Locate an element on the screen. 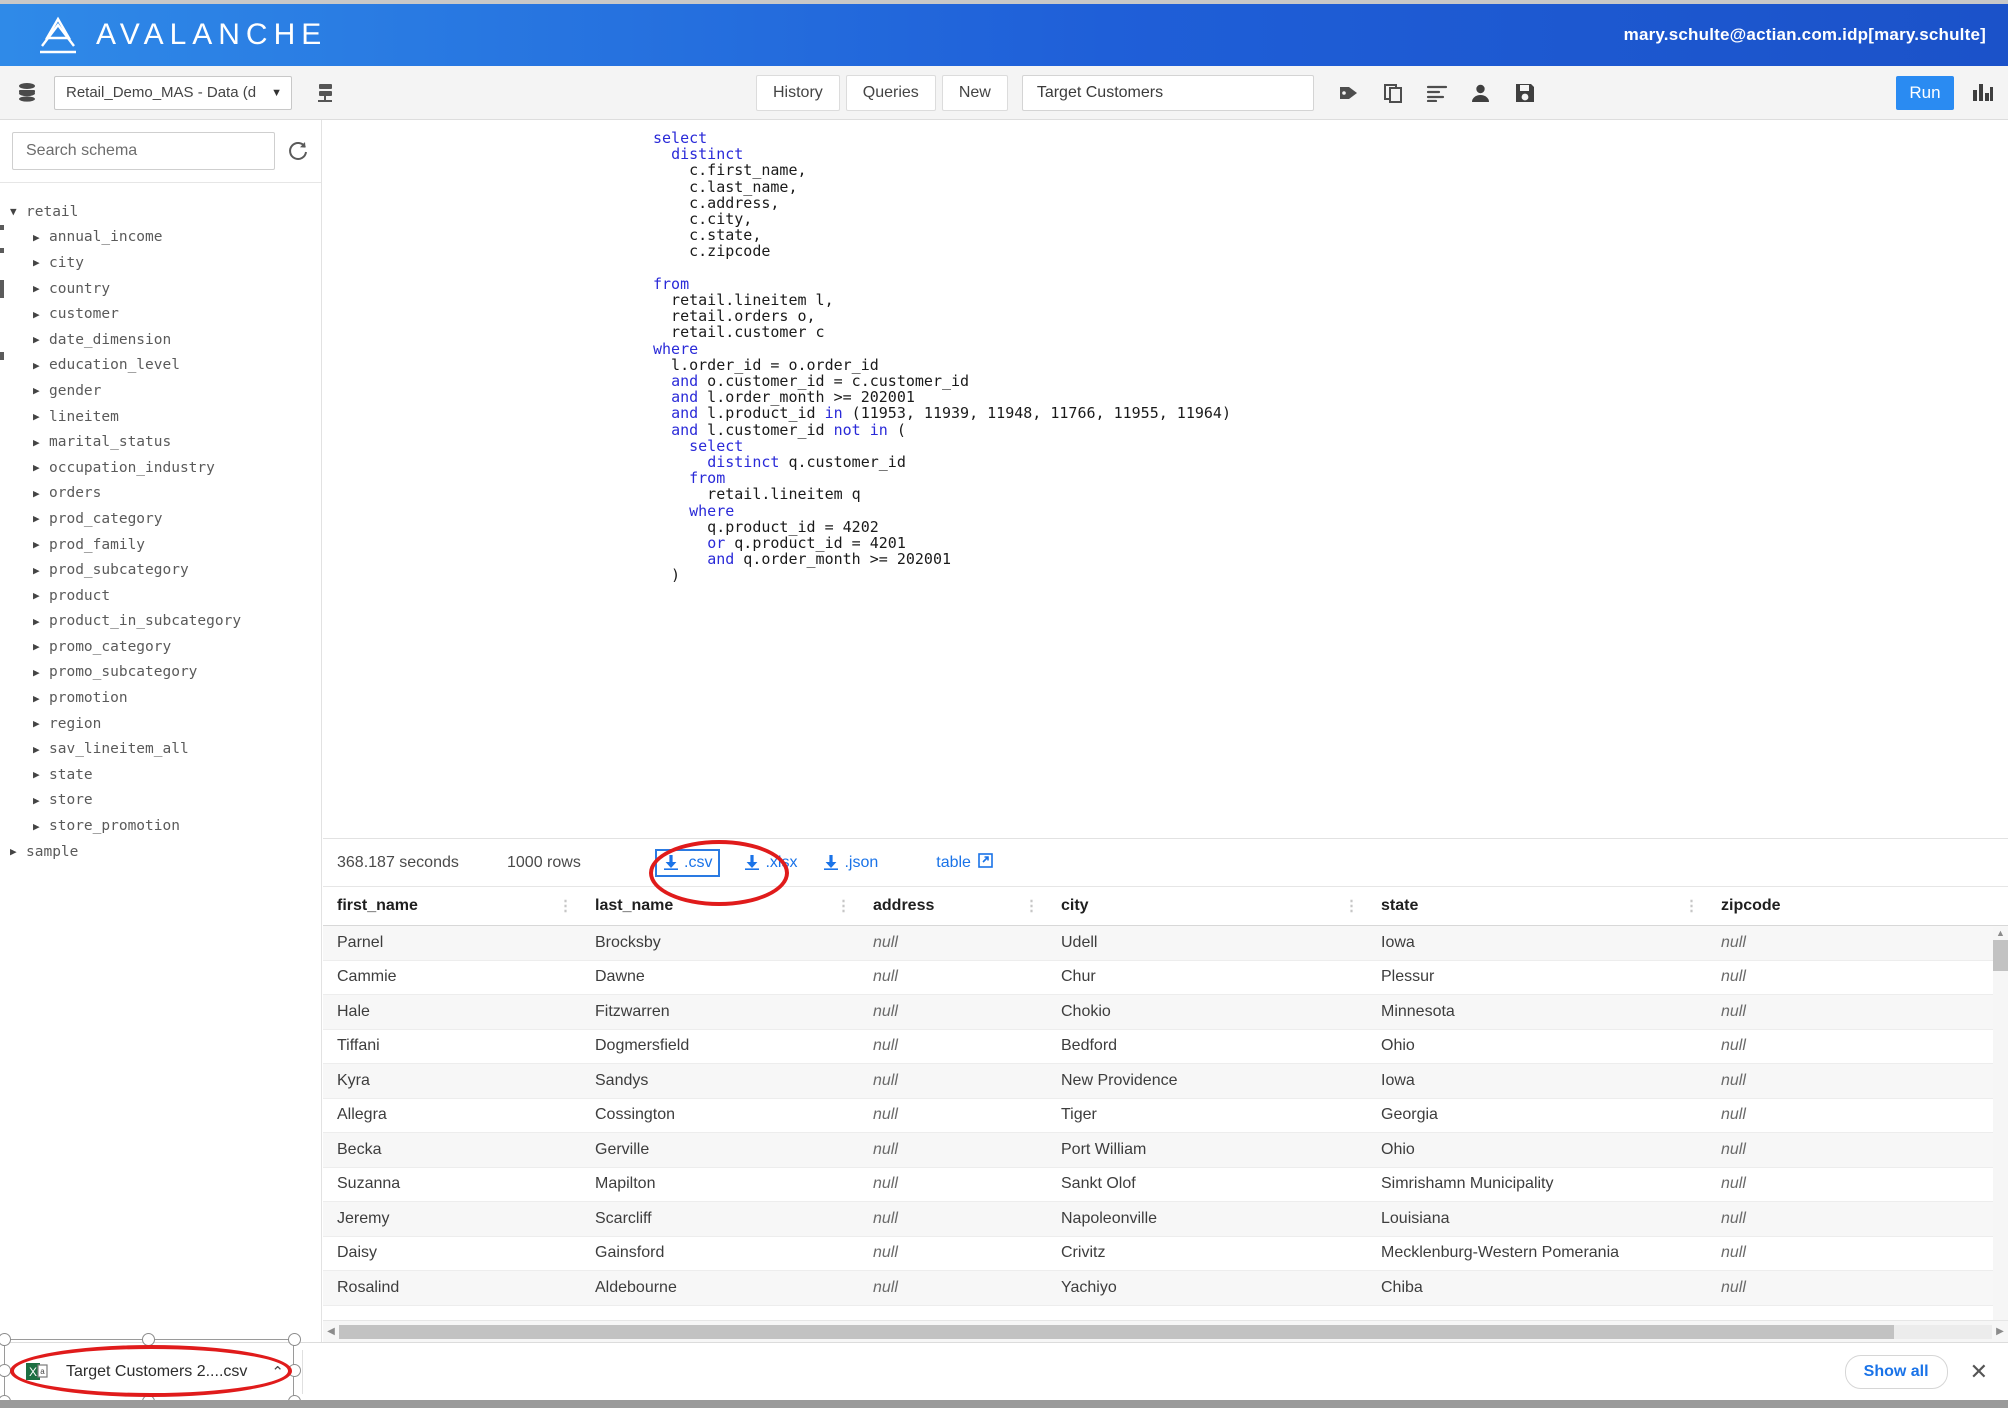 This screenshot has width=2008, height=1408. schema-tree-item-sav_lineitem_all: ▶ sav_lineitem_all is located at coordinates (160, 749).